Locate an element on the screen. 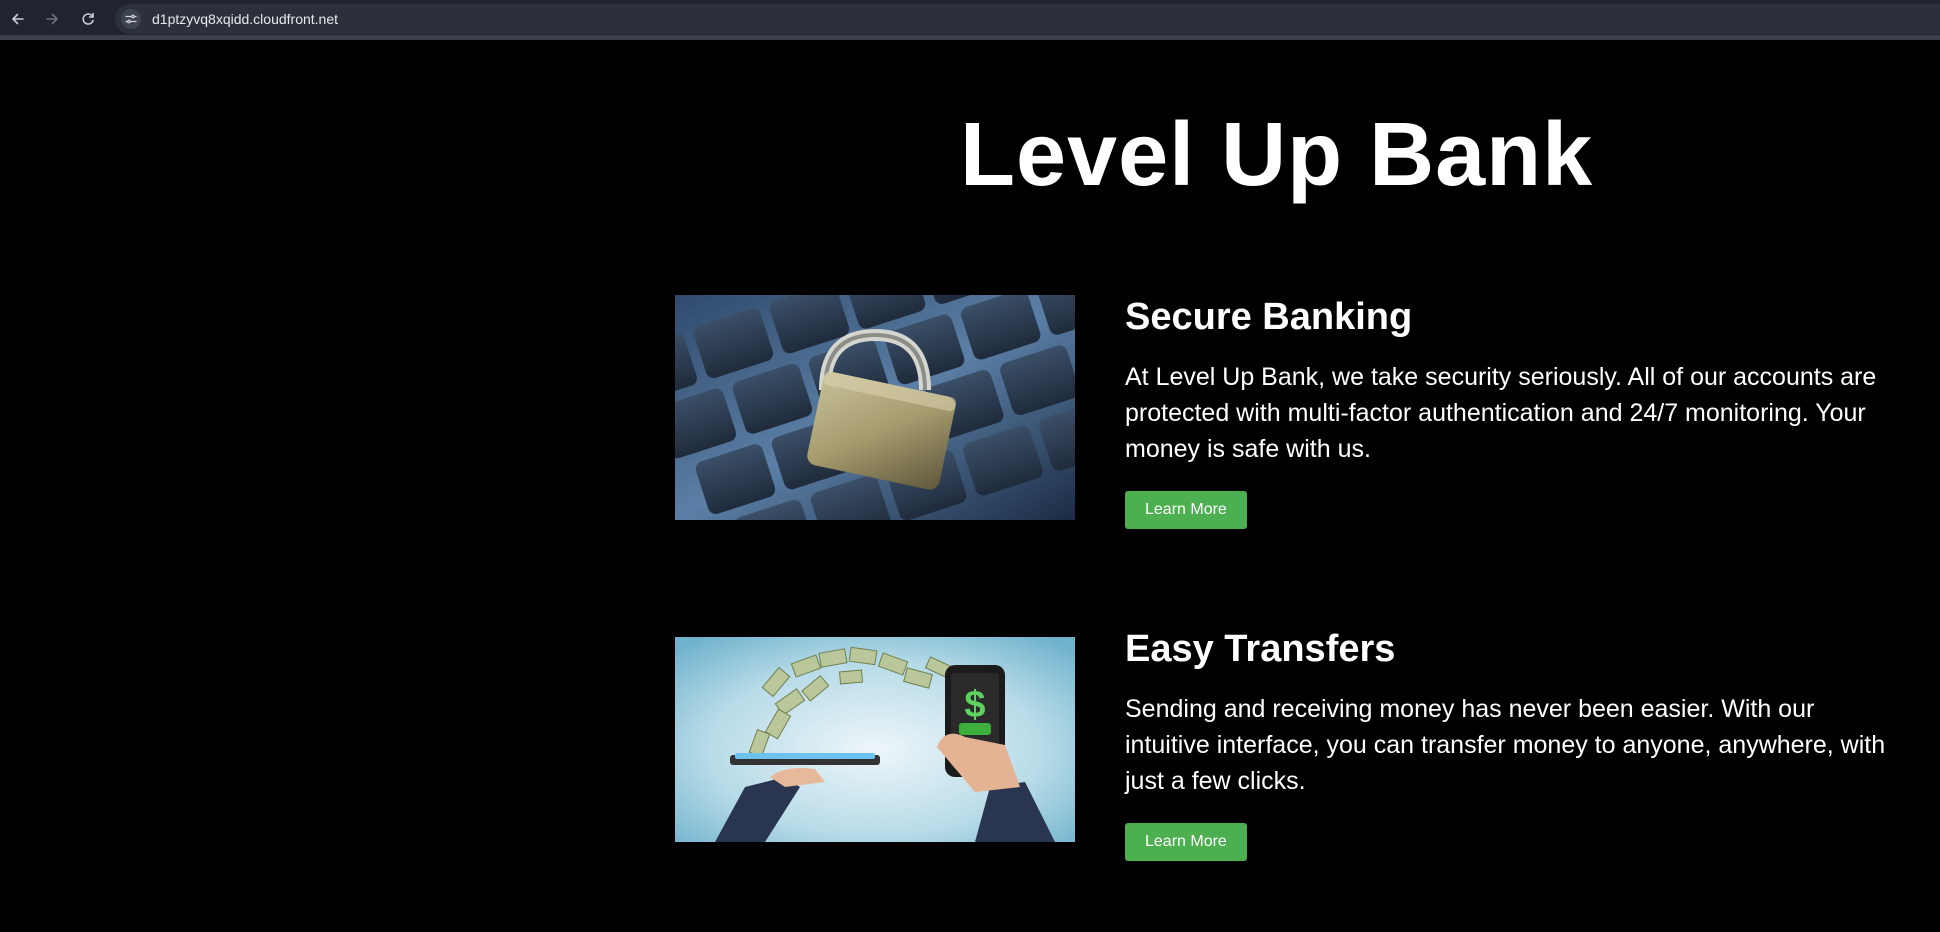  reload-button is located at coordinates (88, 19).